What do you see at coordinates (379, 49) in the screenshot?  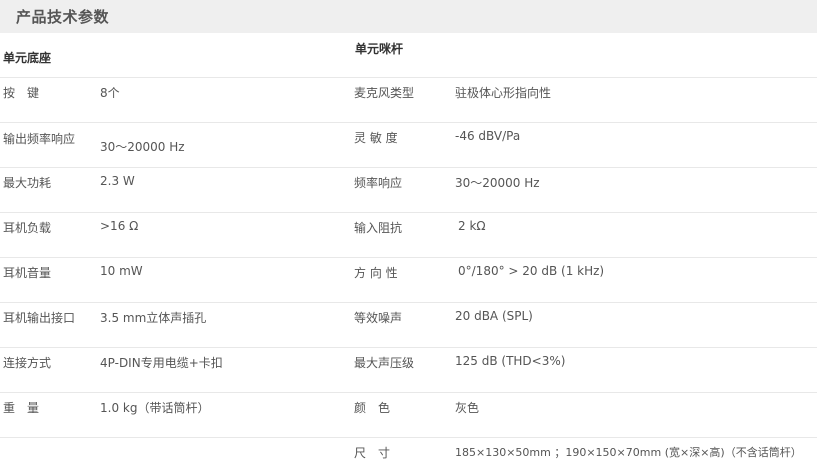 I see `right-section-title: 单元咪杆` at bounding box center [379, 49].